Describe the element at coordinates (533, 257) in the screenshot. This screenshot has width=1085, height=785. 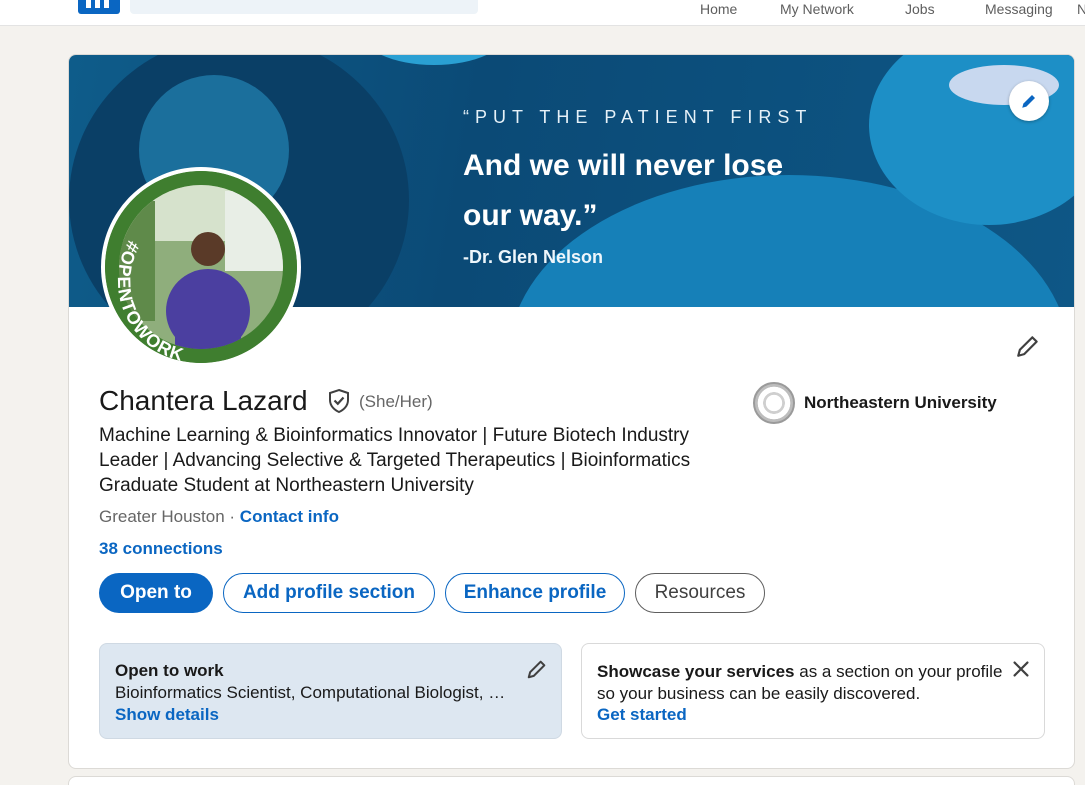
I see `banner-quote-attribution: -Dr. Glen Nelson` at that location.